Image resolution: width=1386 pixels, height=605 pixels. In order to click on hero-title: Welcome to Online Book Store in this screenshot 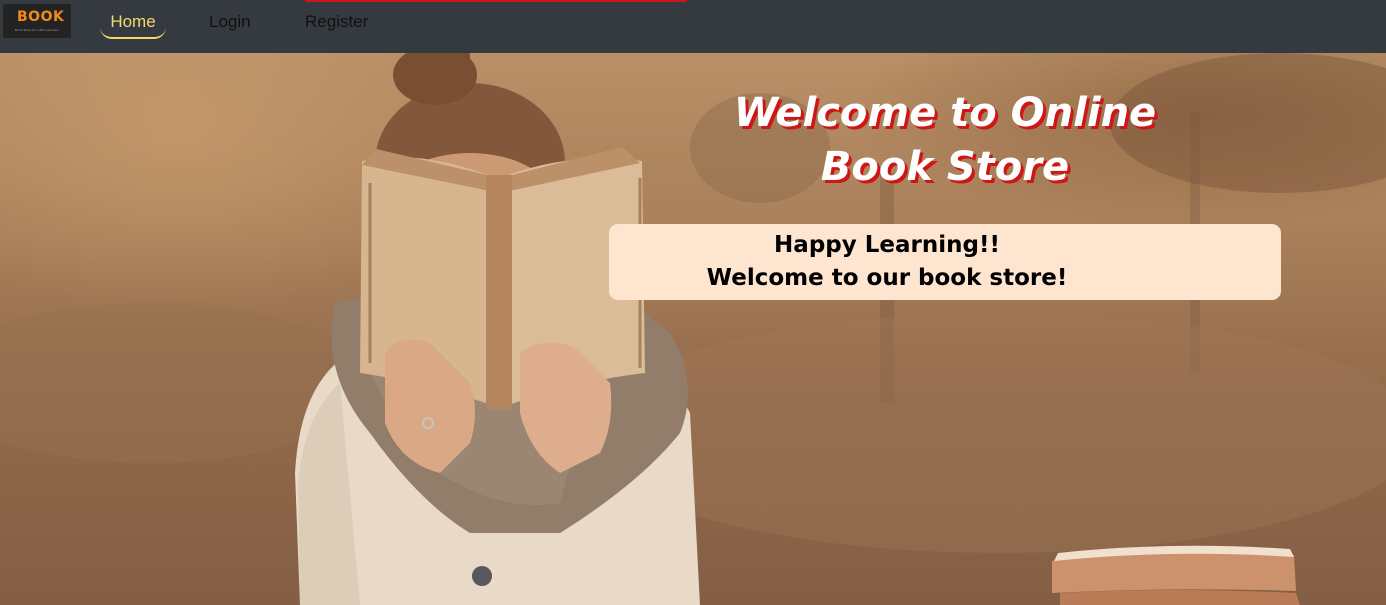, I will do `click(945, 140)`.